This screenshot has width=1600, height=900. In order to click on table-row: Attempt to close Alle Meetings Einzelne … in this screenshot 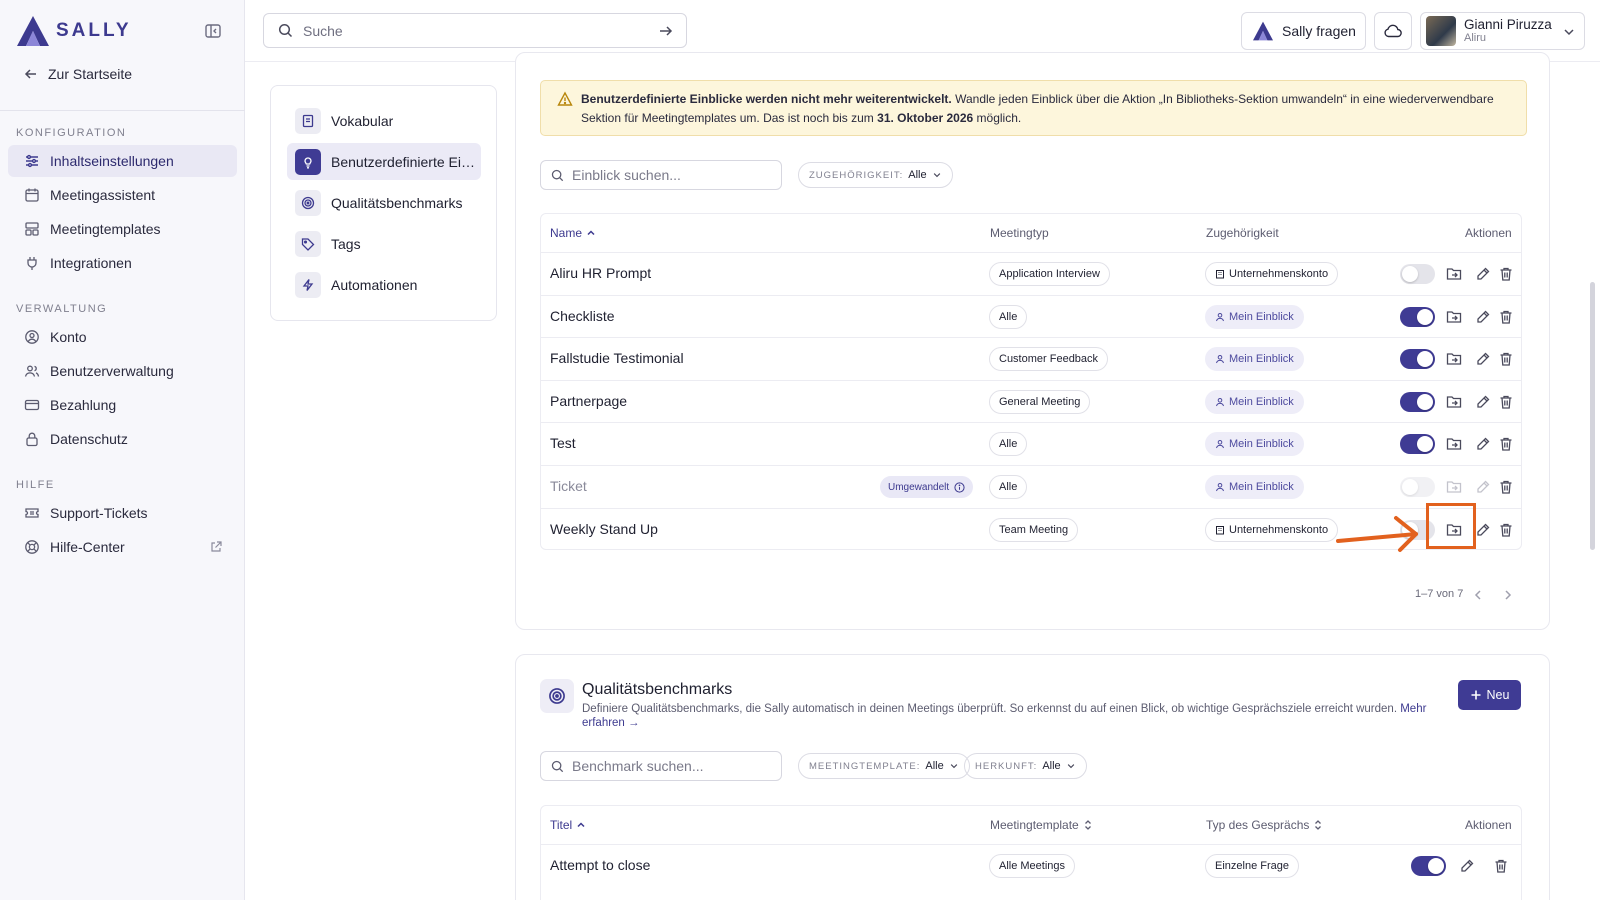, I will do `click(1031, 865)`.